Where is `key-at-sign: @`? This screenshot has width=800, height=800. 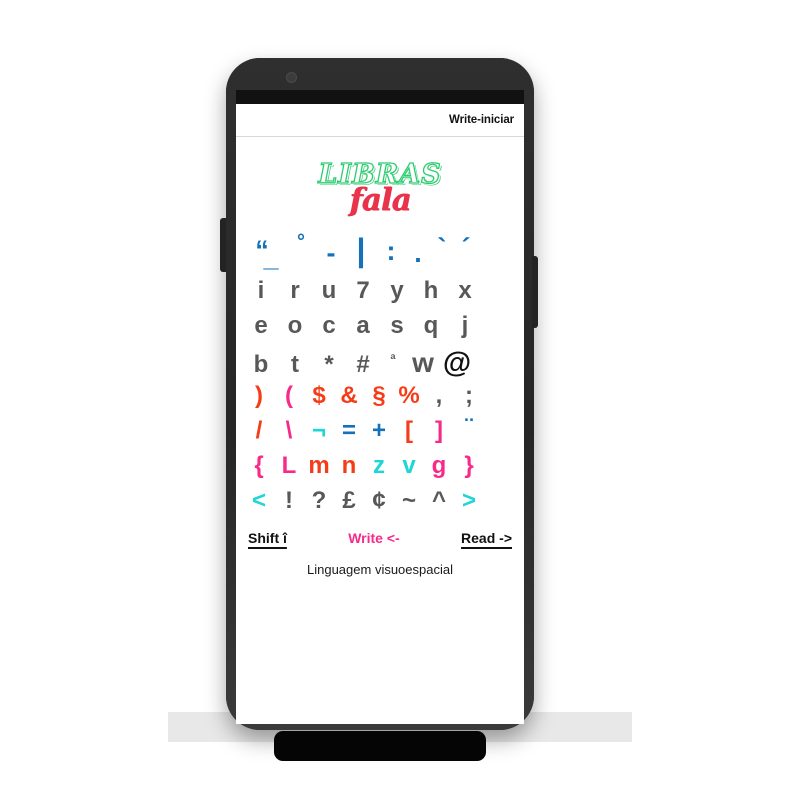
key-at-sign: @ is located at coordinates (457, 363).